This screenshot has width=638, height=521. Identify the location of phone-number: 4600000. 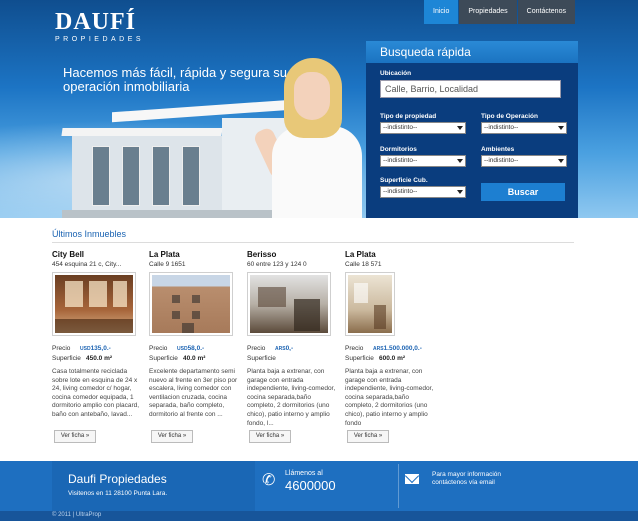
(310, 485).